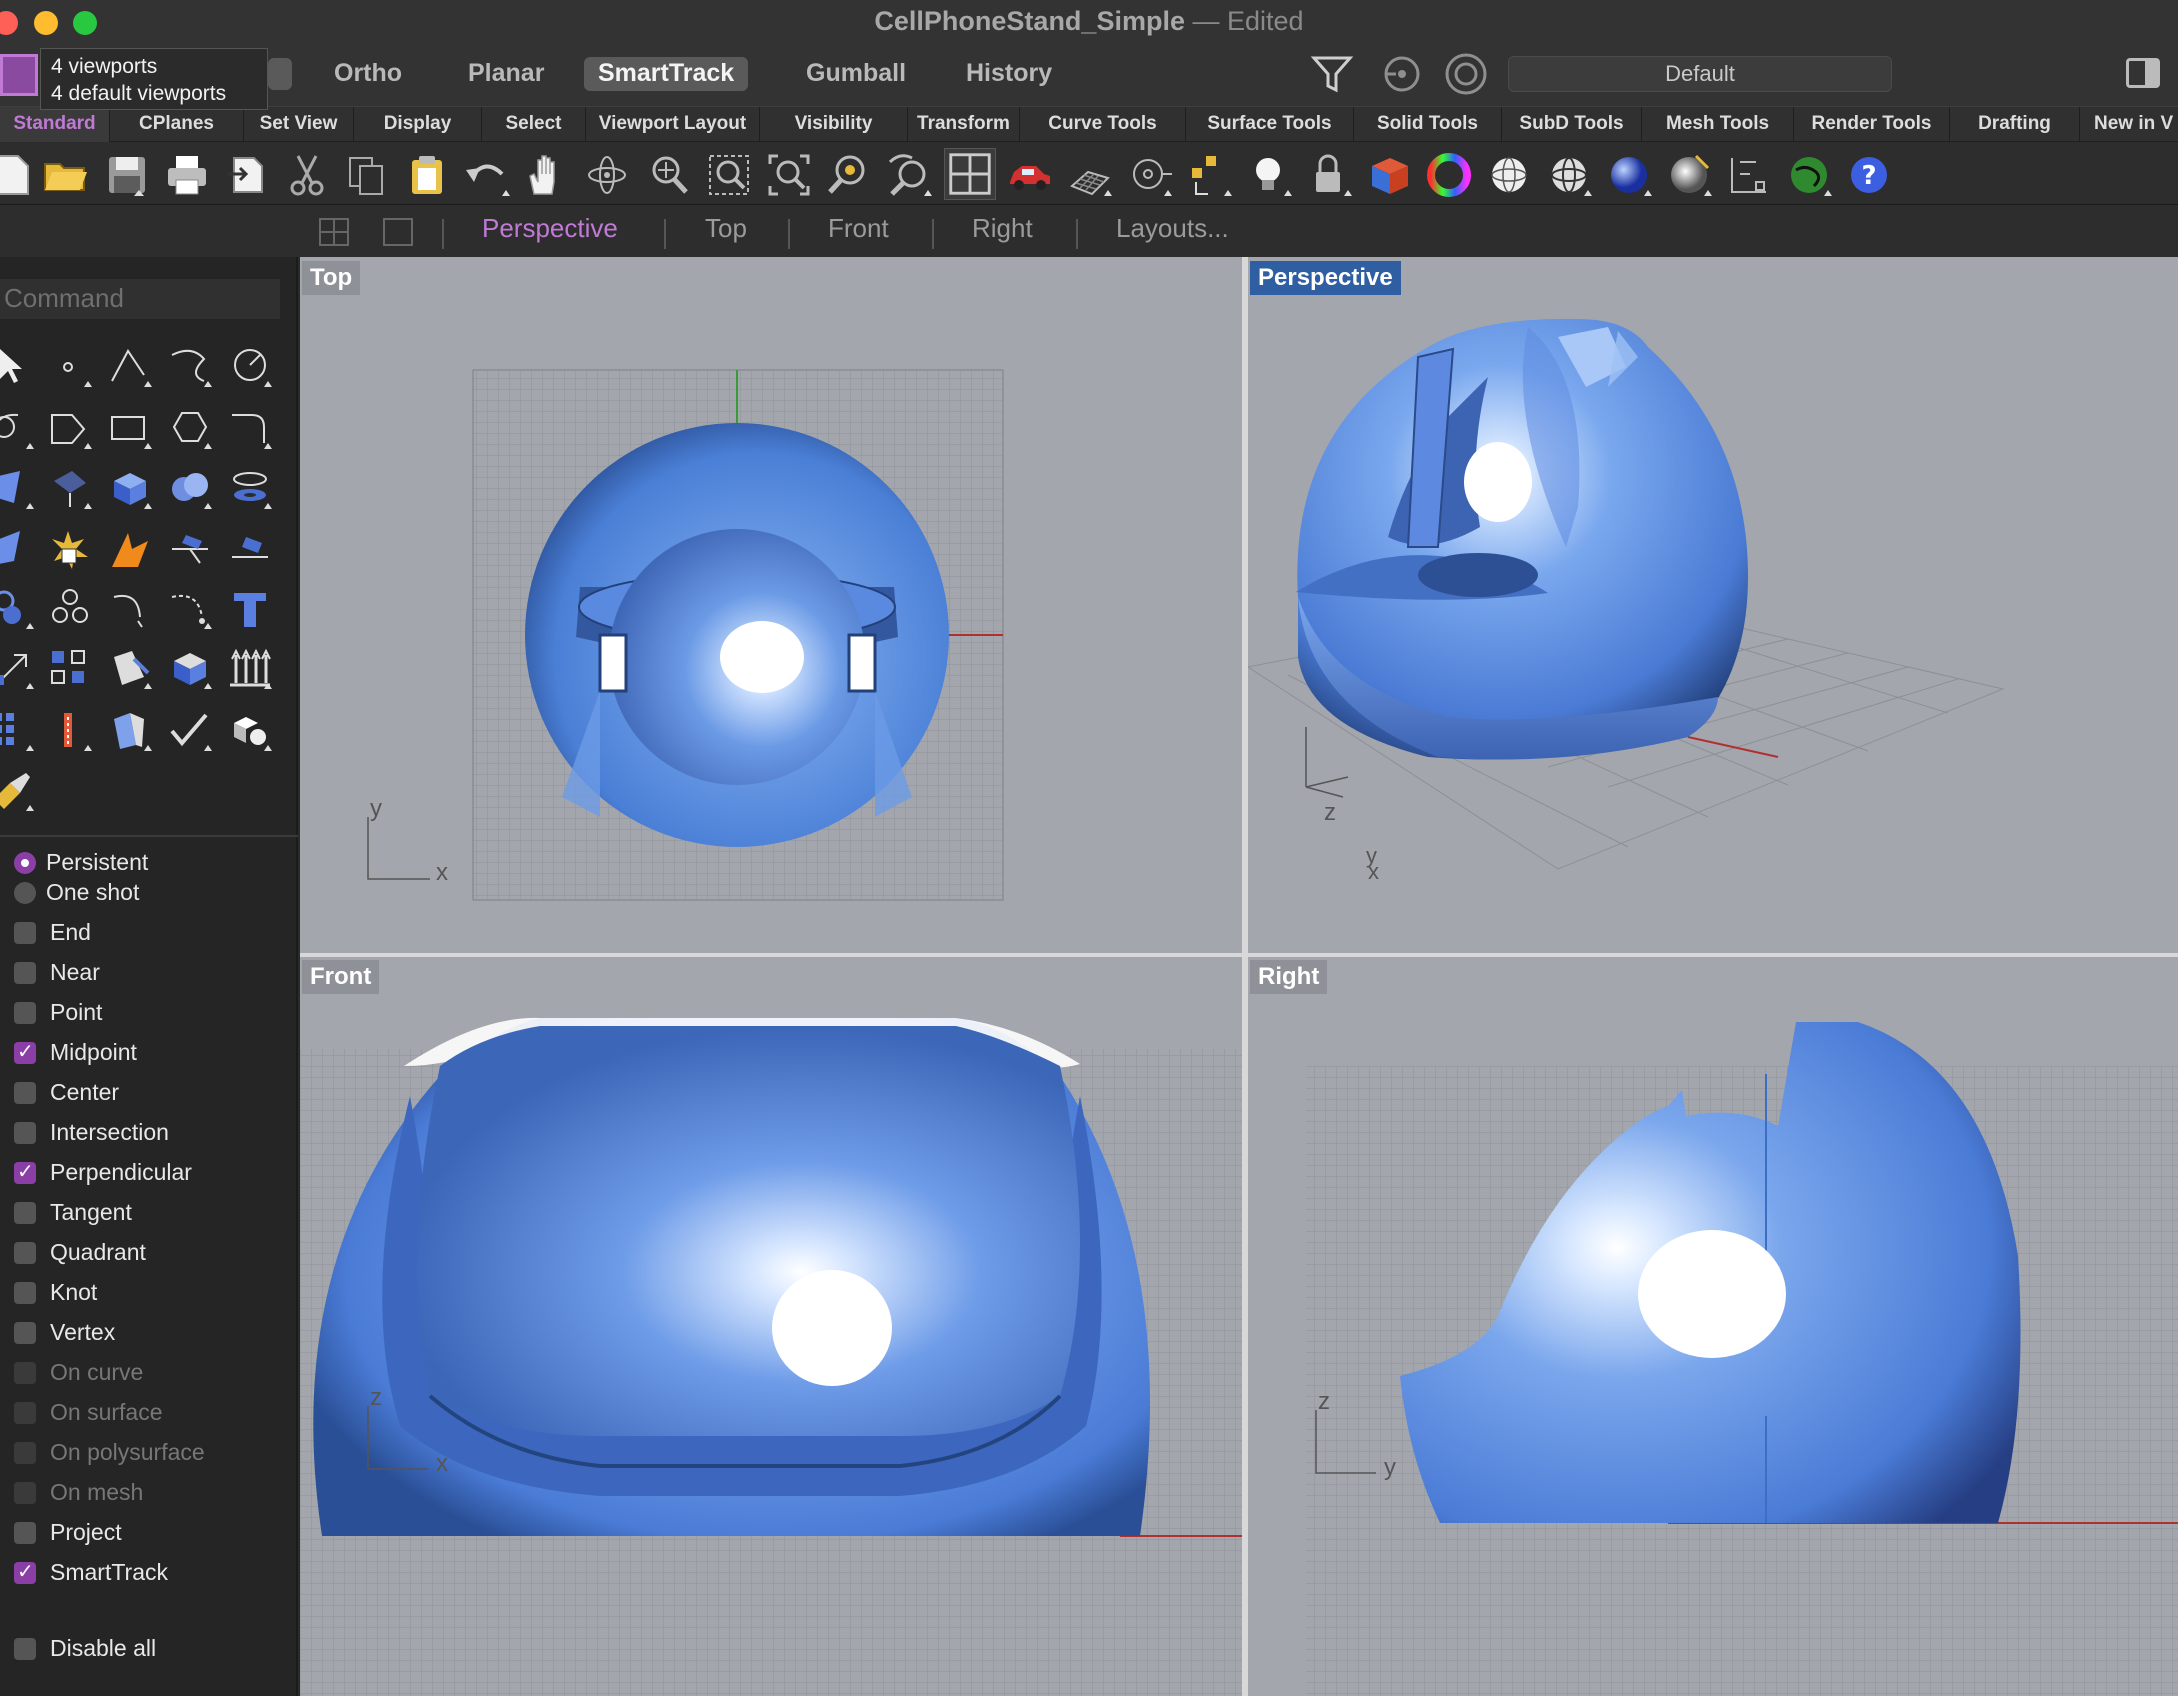 The image size is (2178, 1696). I want to click on planar-toggle: Planar, so click(506, 74).